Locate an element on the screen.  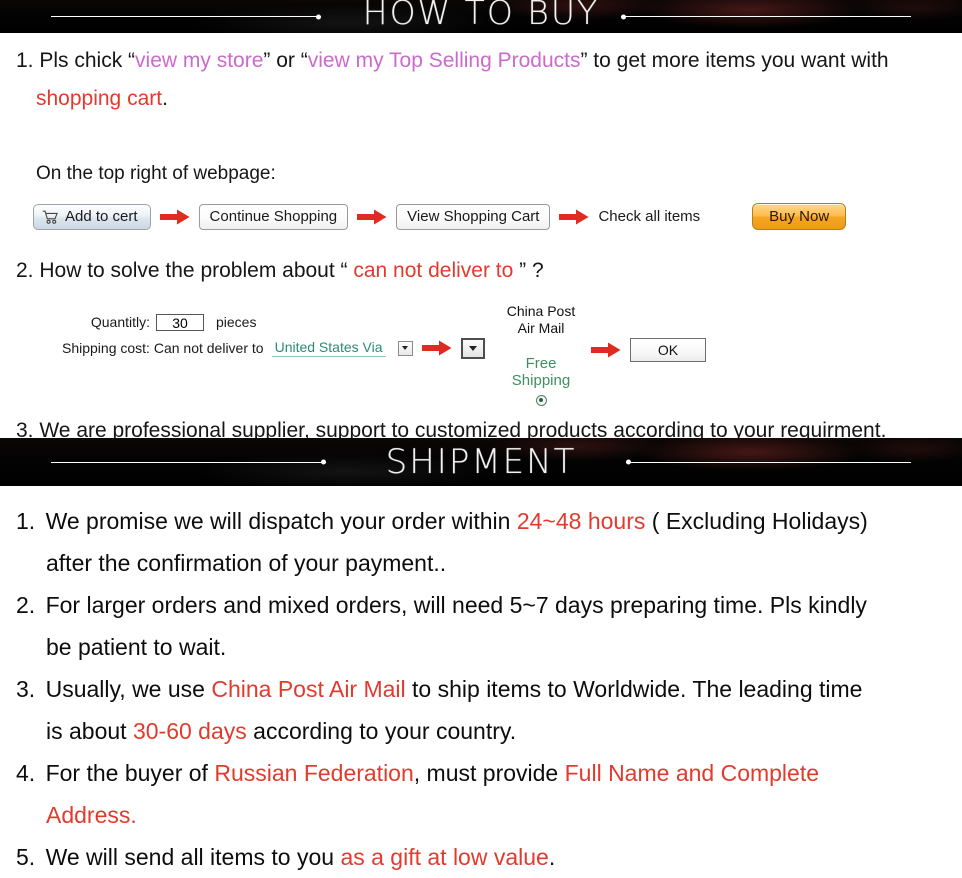
free-shipping-block: Free Shipping is located at coordinates (541, 380).